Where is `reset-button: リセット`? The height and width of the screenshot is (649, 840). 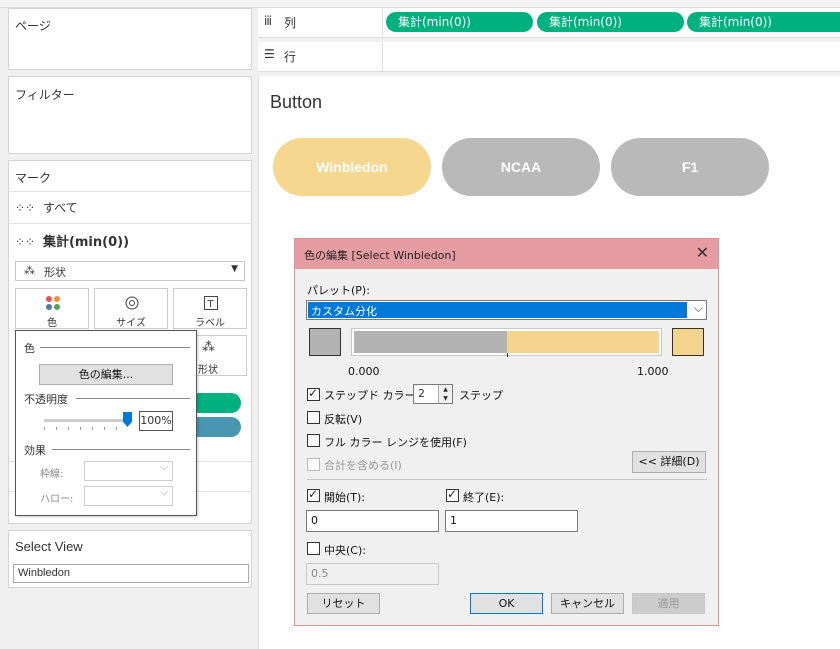 reset-button: リセット is located at coordinates (343, 603).